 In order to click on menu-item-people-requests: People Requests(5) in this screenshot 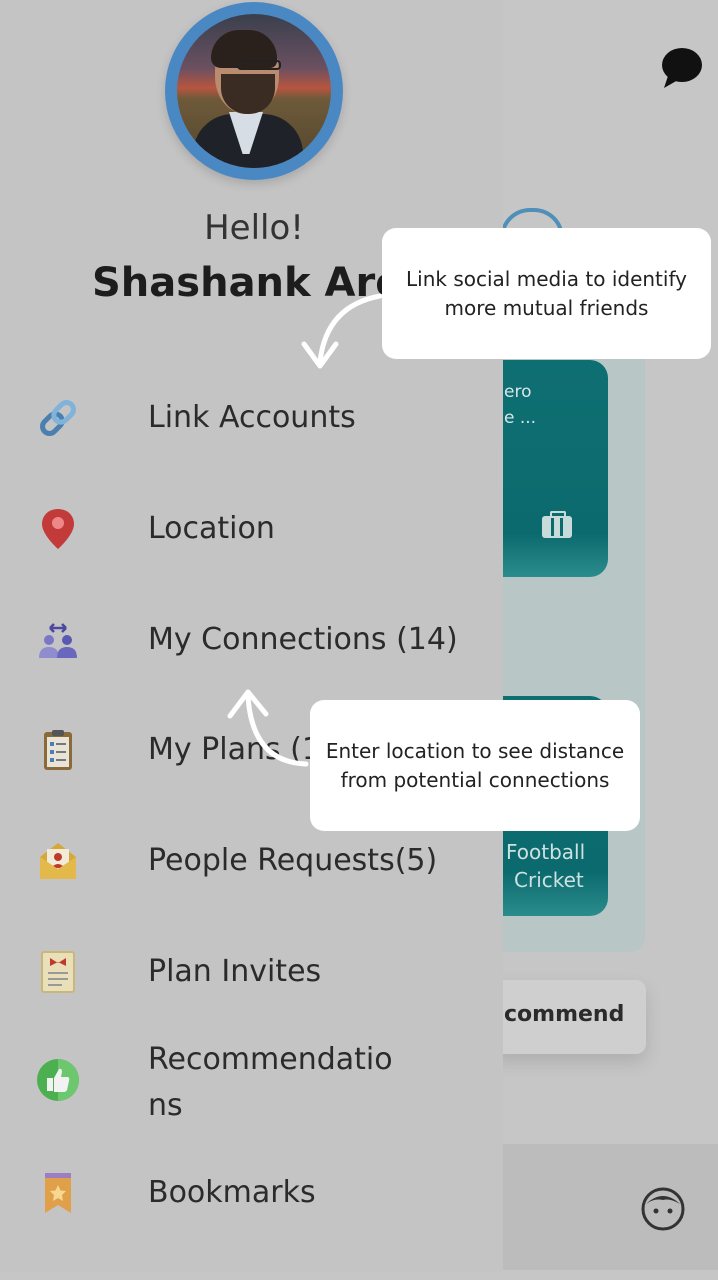, I will do `click(251, 879)`.